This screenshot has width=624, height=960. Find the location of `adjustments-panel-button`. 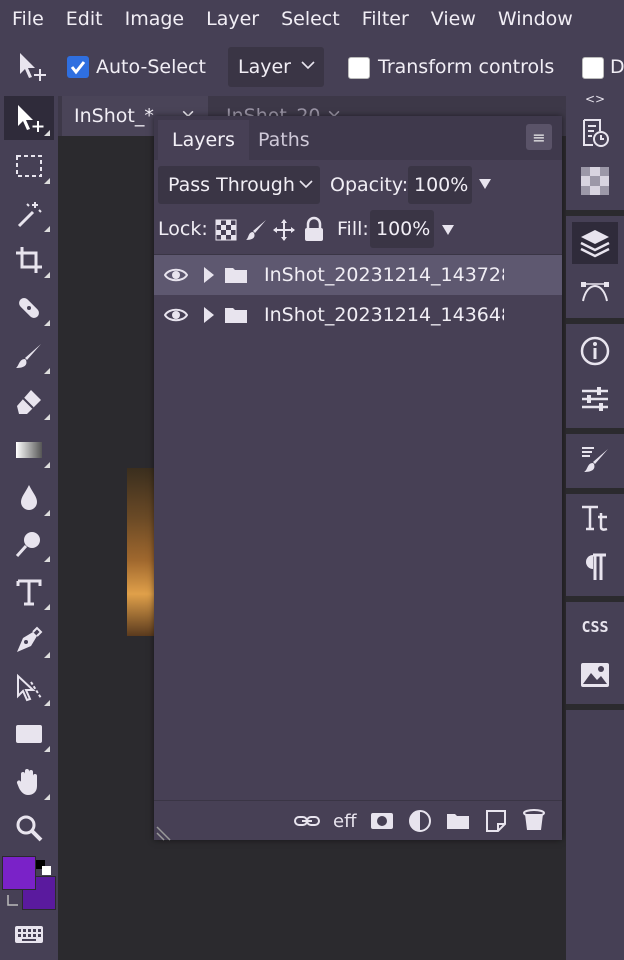

adjustments-panel-button is located at coordinates (595, 399).